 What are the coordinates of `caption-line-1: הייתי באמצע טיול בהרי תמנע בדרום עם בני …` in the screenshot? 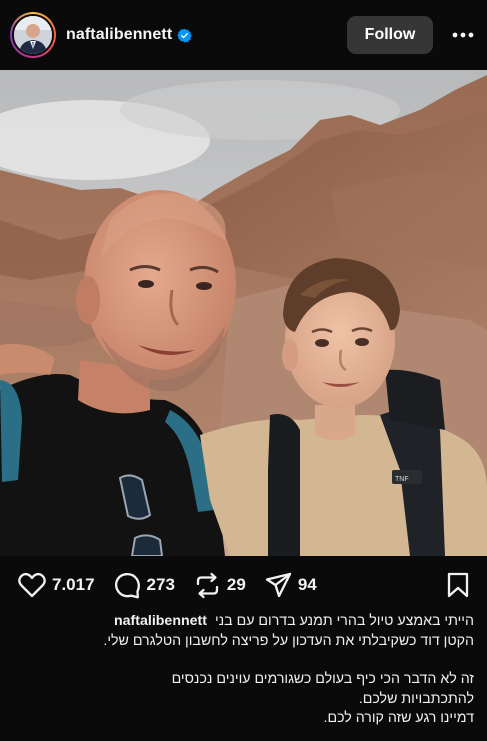 It's located at (242, 622).